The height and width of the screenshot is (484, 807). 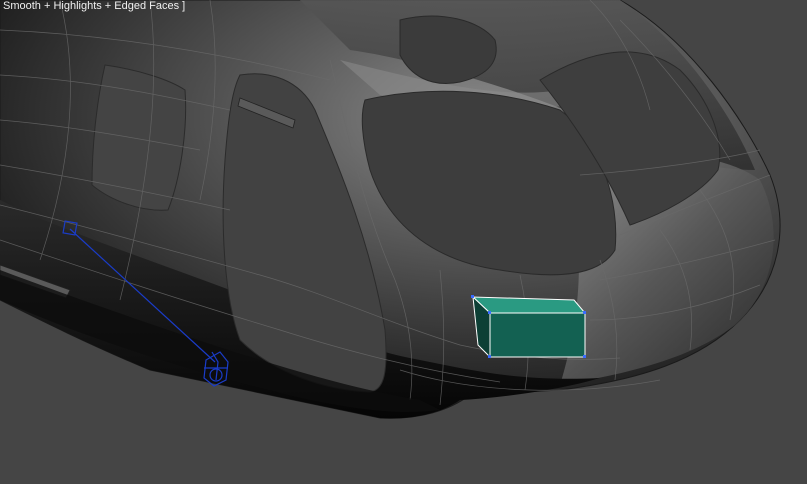 What do you see at coordinates (529, 327) in the screenshot?
I see `selected-box` at bounding box center [529, 327].